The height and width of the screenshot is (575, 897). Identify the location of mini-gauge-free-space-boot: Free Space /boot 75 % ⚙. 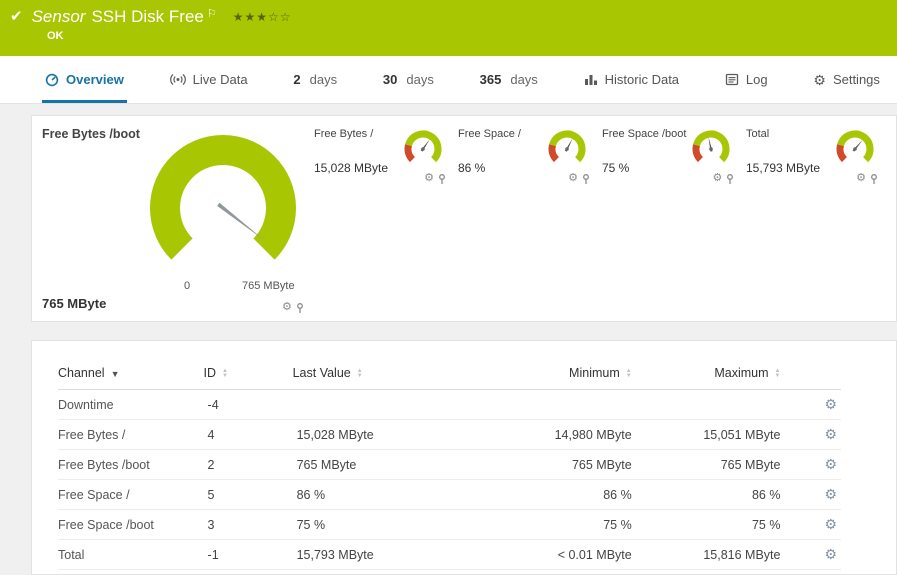
(674, 156).